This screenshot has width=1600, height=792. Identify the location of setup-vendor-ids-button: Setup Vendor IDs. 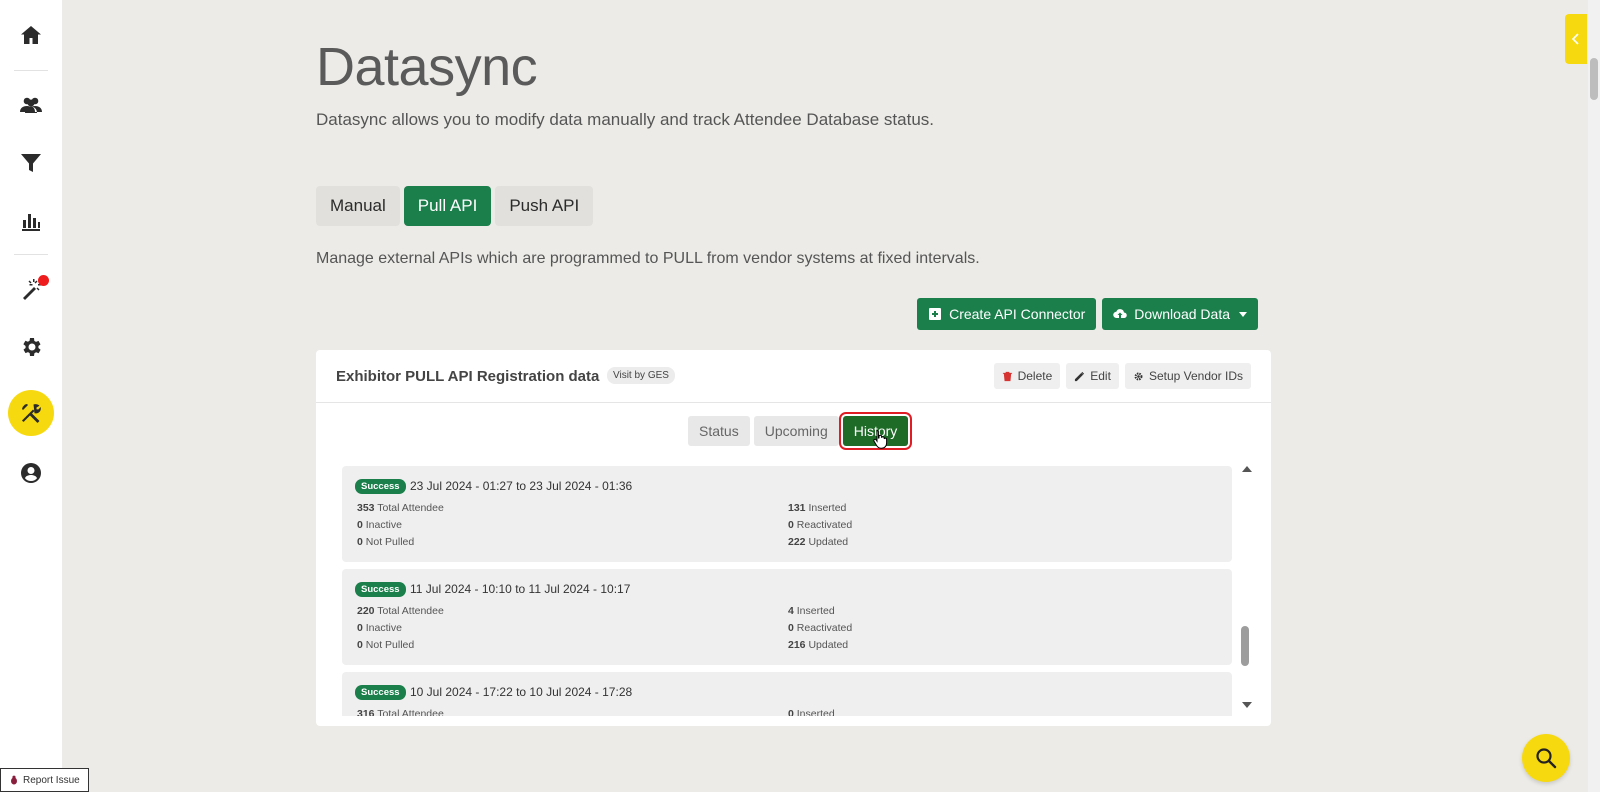
(1187, 376).